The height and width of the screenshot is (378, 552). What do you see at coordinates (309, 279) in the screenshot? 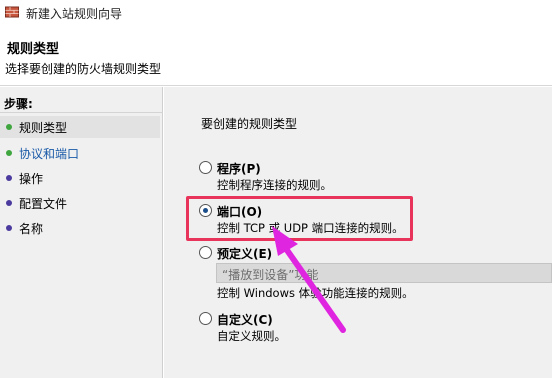
I see `annotation-arrow-icon` at bounding box center [309, 279].